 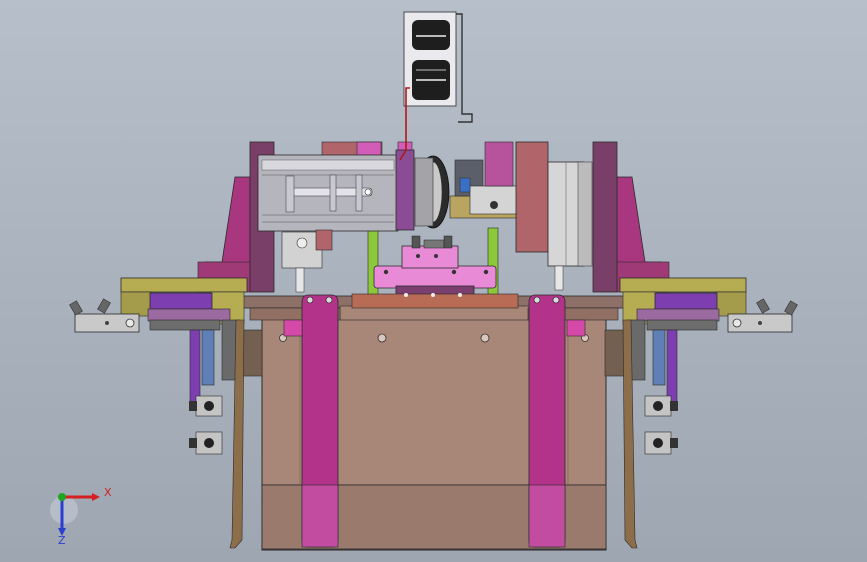 I want to click on left-magenta-arm, so click(x=320, y=421).